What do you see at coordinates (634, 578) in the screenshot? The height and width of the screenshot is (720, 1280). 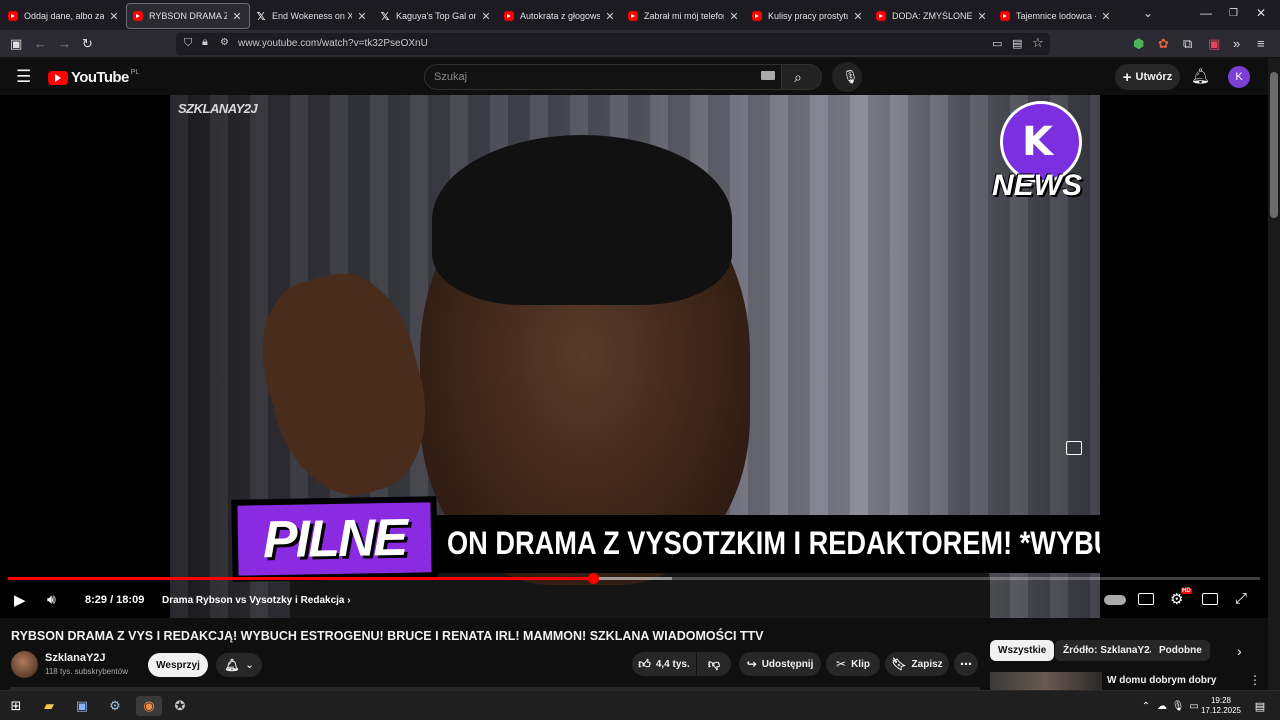 I see `progress-bar` at bounding box center [634, 578].